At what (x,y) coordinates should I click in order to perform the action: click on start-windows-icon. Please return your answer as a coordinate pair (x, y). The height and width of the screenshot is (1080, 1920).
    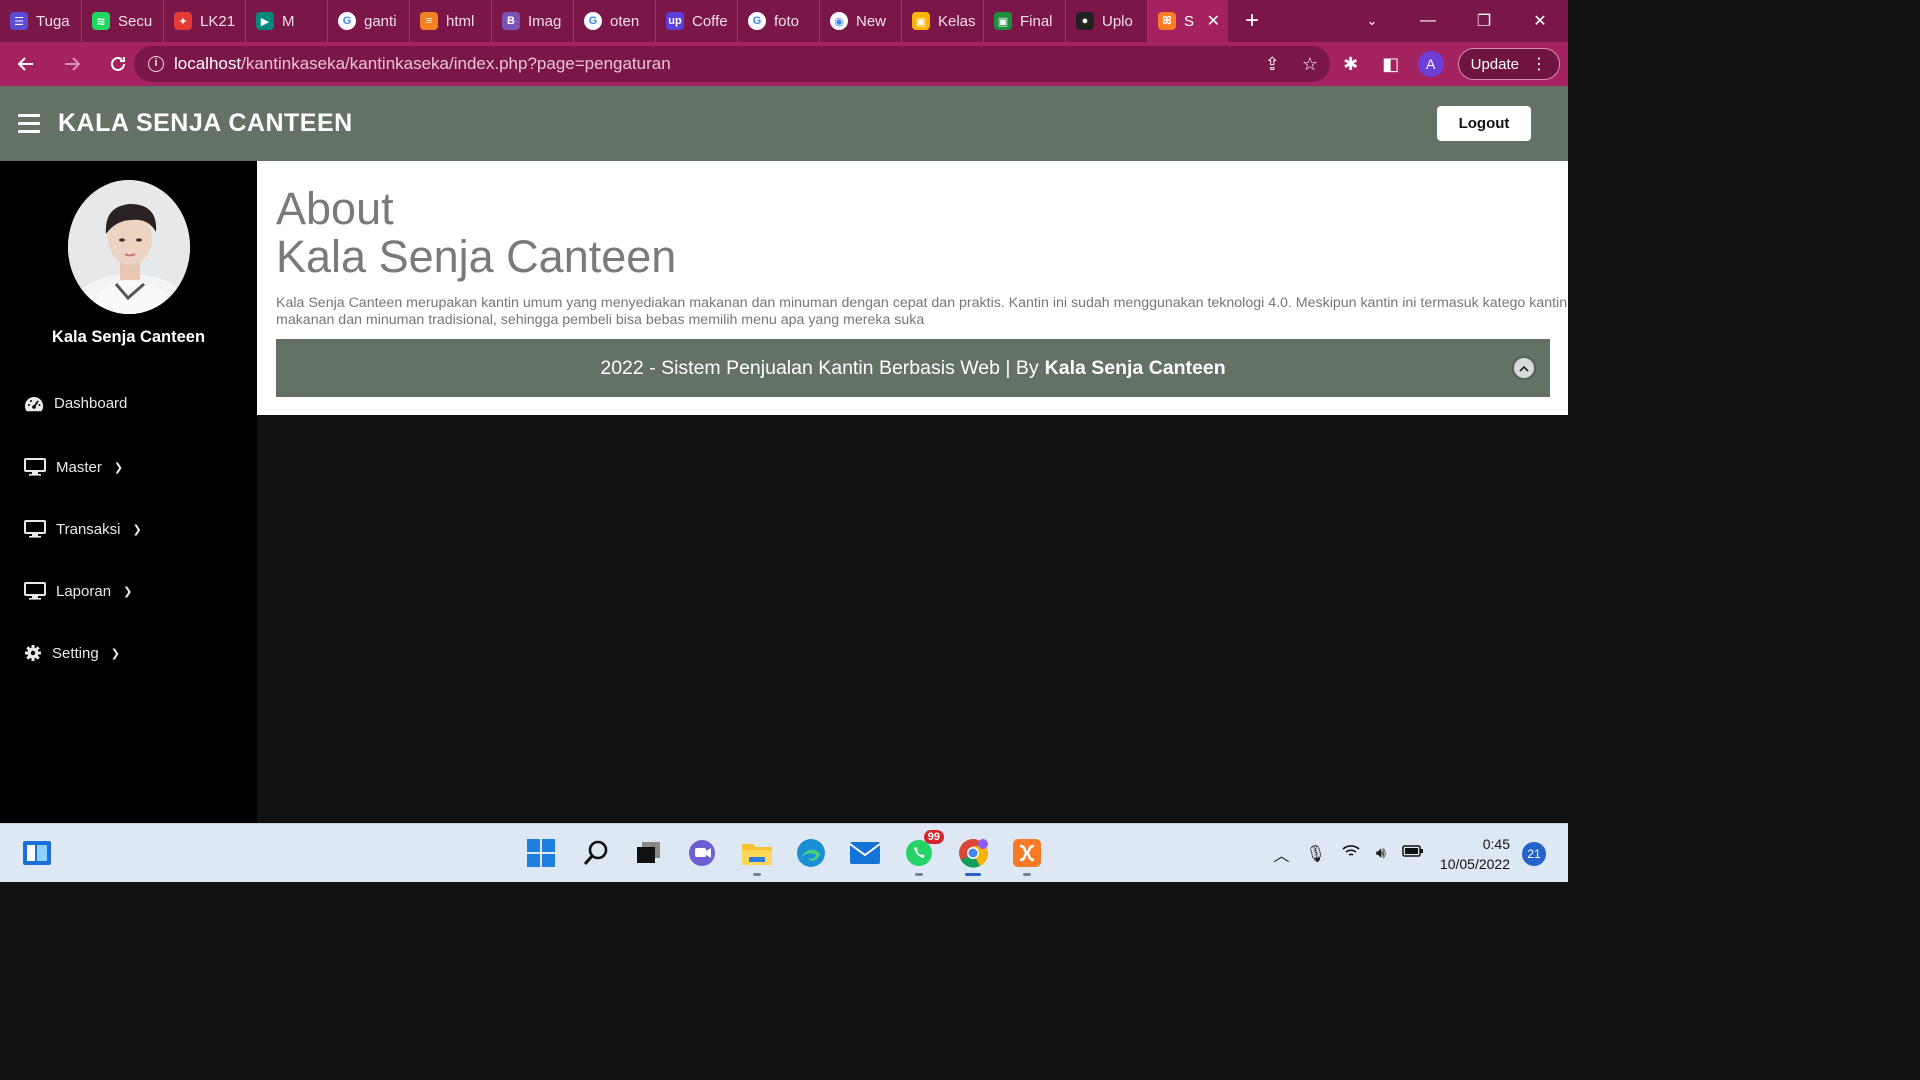
    Looking at the image, I should click on (541, 853).